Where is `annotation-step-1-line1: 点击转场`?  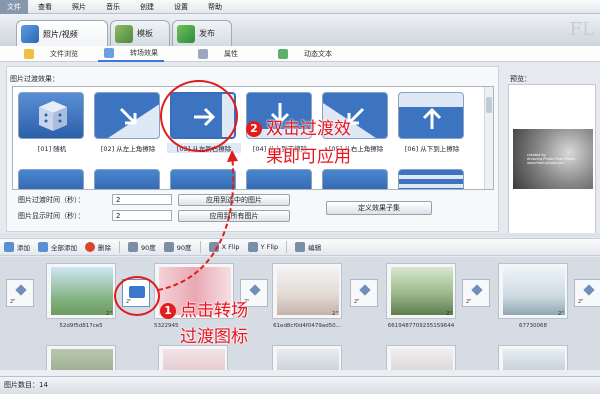 annotation-step-1-line1: 点击转场 is located at coordinates (214, 311).